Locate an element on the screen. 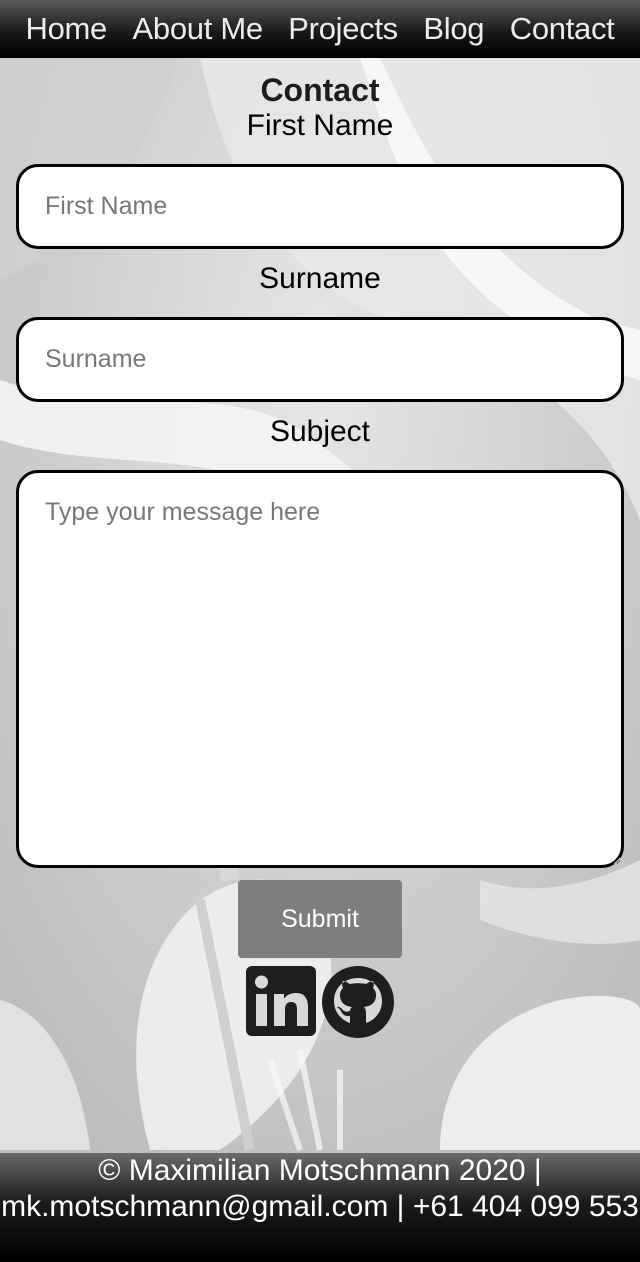 This screenshot has width=640, height=1262. first-name-input is located at coordinates (320, 206).